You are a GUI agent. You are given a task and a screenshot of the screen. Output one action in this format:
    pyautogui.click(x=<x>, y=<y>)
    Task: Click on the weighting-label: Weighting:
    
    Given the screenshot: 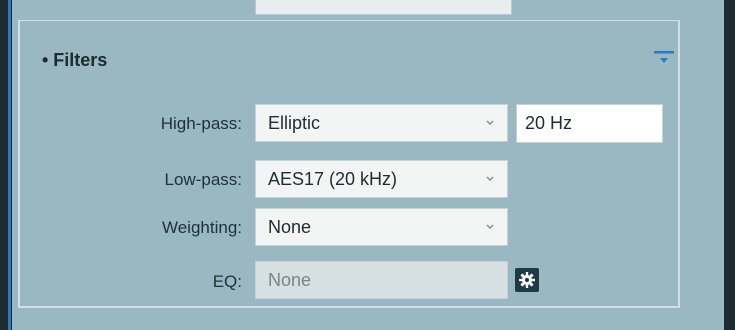 What is the action you would take?
    pyautogui.click(x=201, y=227)
    